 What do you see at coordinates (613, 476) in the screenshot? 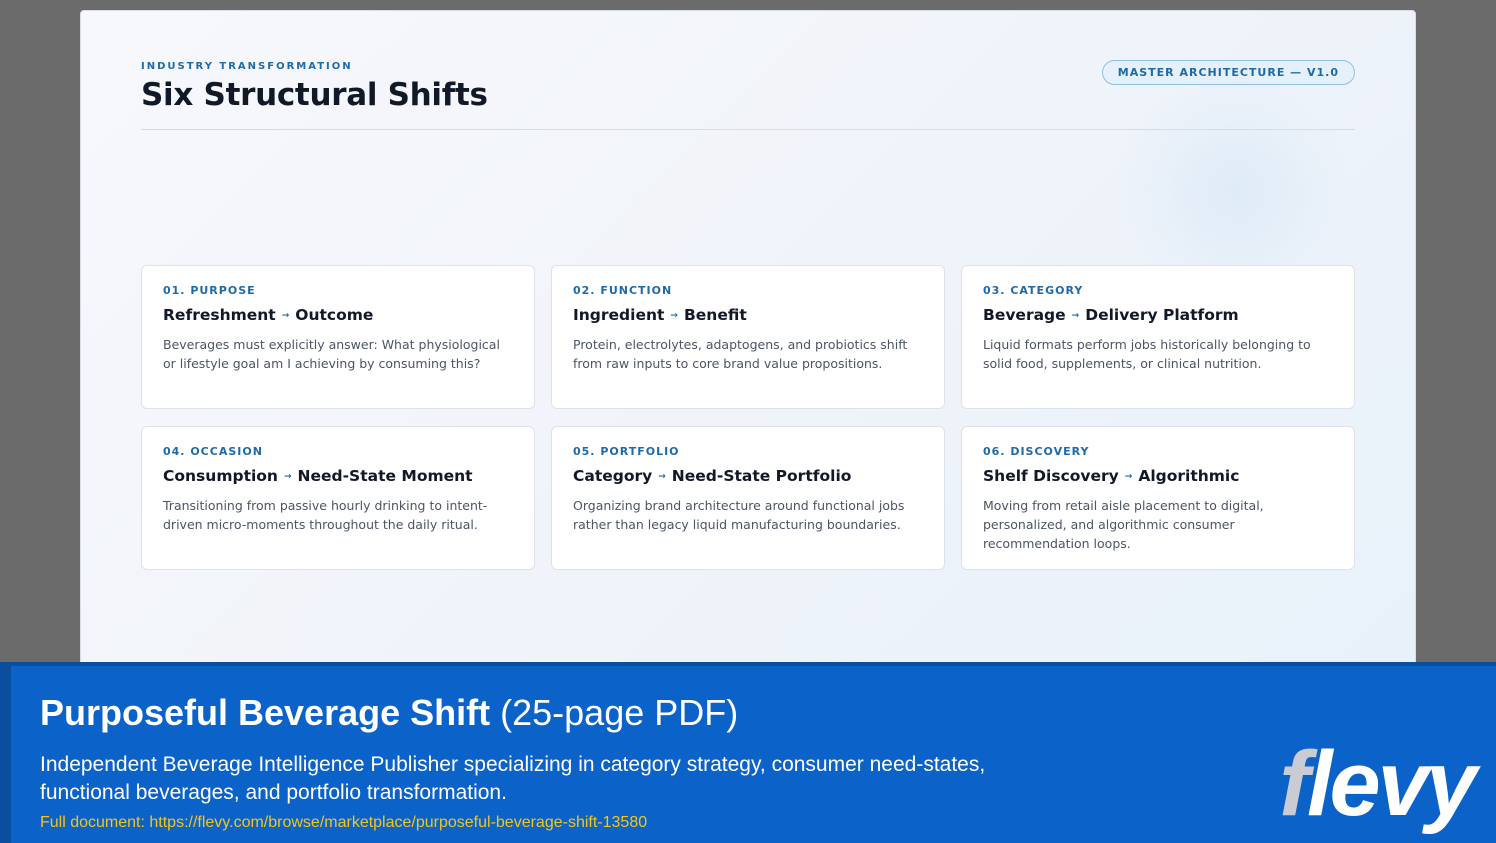
I see `shift-from: Category` at bounding box center [613, 476].